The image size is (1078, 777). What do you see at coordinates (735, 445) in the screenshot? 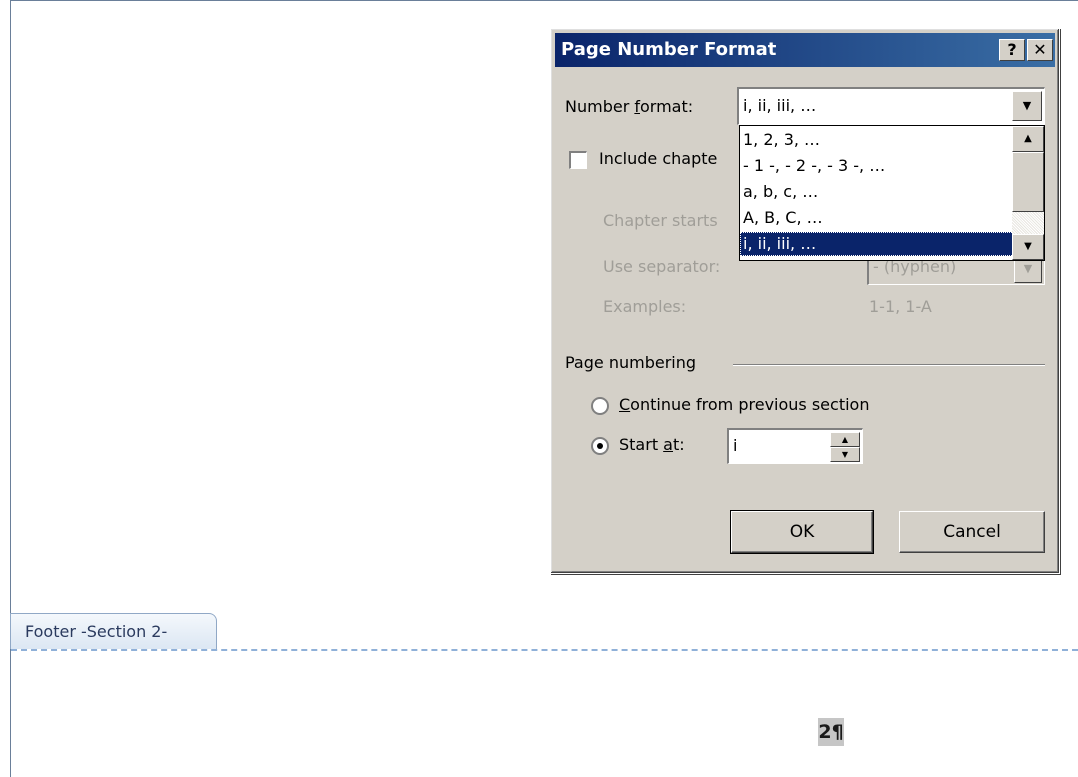
I see `start-at-value: i` at bounding box center [735, 445].